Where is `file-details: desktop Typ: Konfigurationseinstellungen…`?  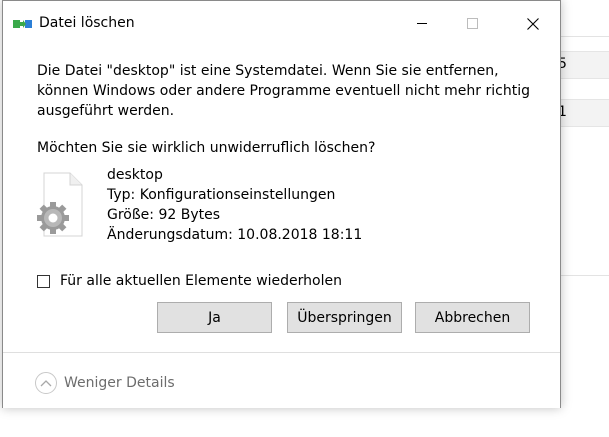 file-details: desktop Typ: Konfigurationseinstellungen… is located at coordinates (234, 205).